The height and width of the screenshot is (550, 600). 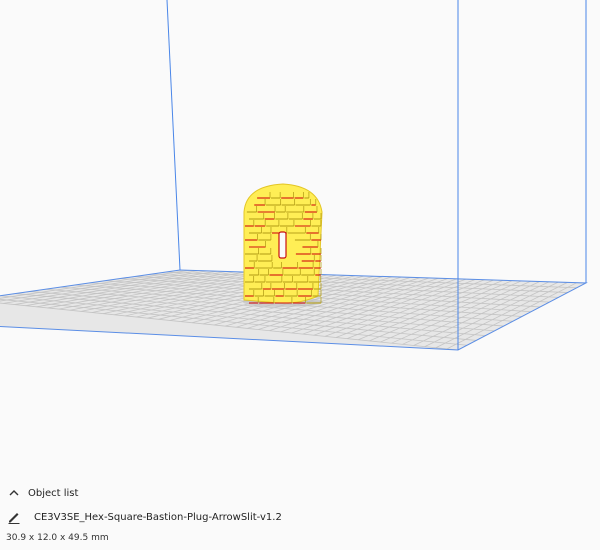 I want to click on object-list-toggle: Object list, so click(x=42, y=493).